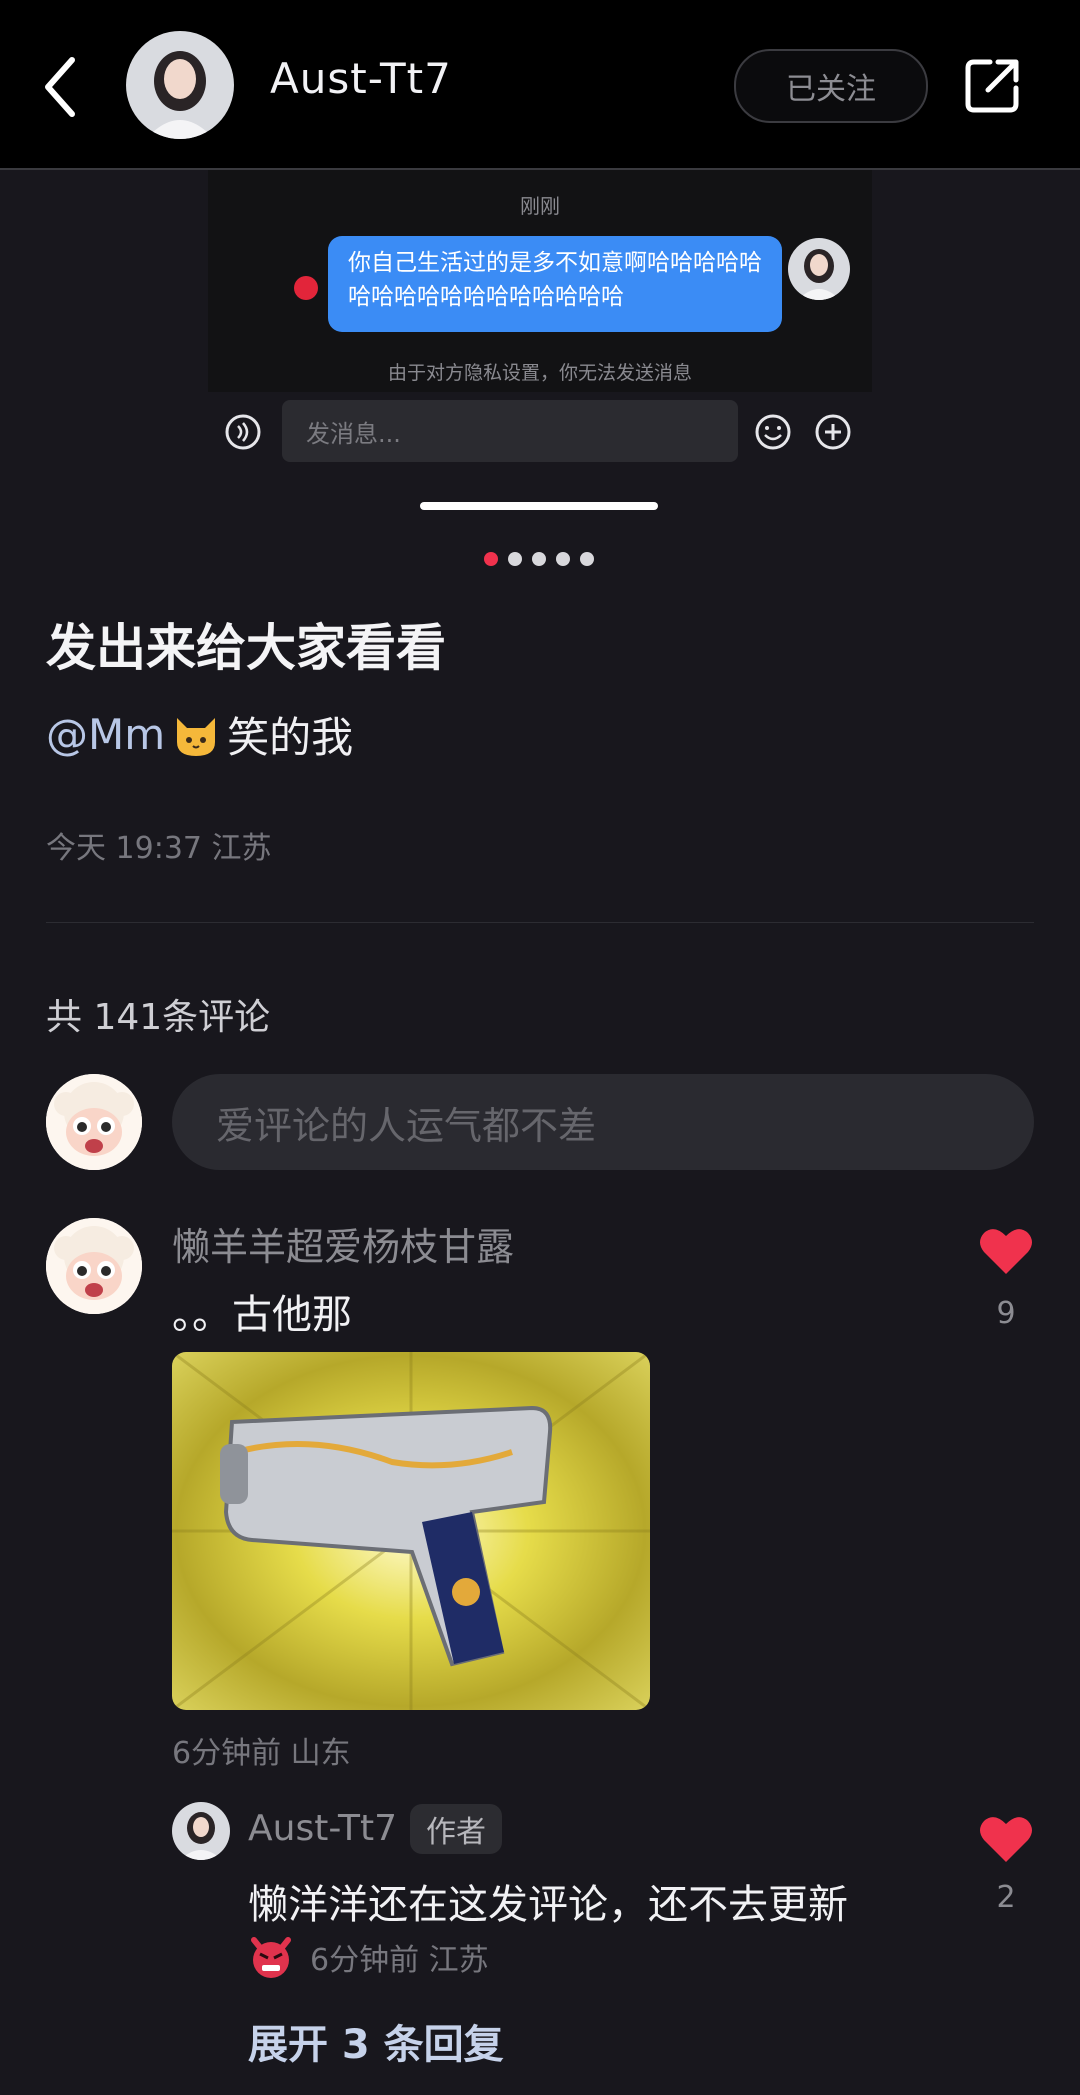 Image resolution: width=1080 pixels, height=2095 pixels. What do you see at coordinates (322, 1828) in the screenshot?
I see `reply-author-name: Aust-Tt7` at bounding box center [322, 1828].